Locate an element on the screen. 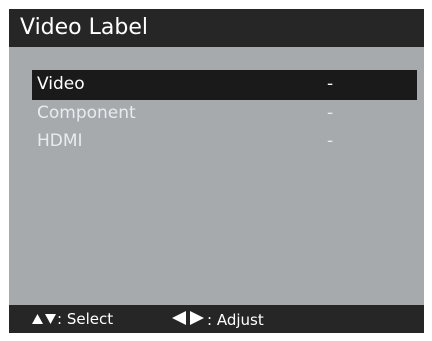  adjust-hint-label: : Adjust is located at coordinates (235, 320).